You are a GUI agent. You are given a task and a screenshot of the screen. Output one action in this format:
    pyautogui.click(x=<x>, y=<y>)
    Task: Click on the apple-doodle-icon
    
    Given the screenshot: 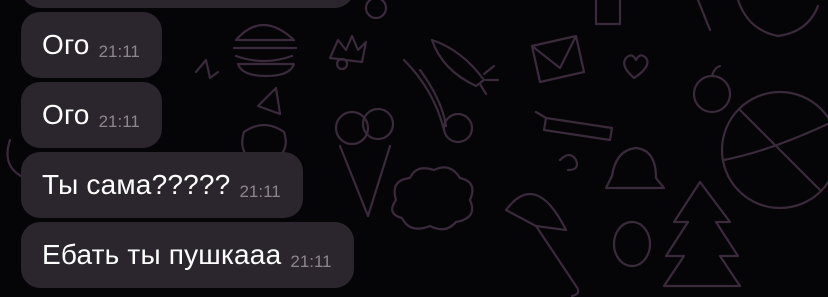 What is the action you would take?
    pyautogui.click(x=712, y=94)
    